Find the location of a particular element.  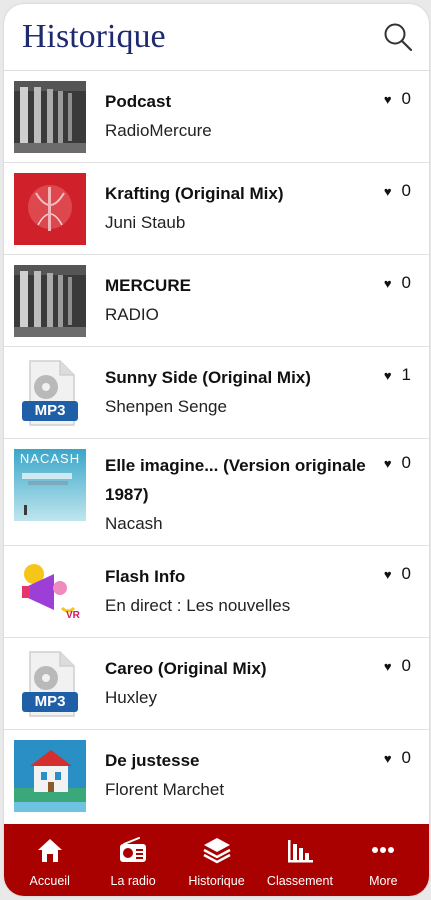

list-item: MERCURE RADIO ♥ 0 is located at coordinates (216, 301).